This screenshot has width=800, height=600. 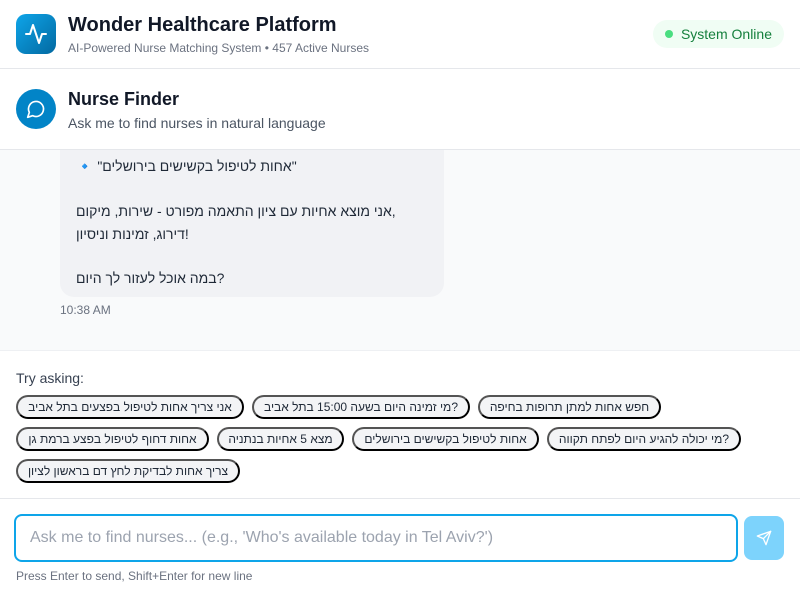 What do you see at coordinates (85, 310) in the screenshot?
I see `message-timestamp: 10:38 AM` at bounding box center [85, 310].